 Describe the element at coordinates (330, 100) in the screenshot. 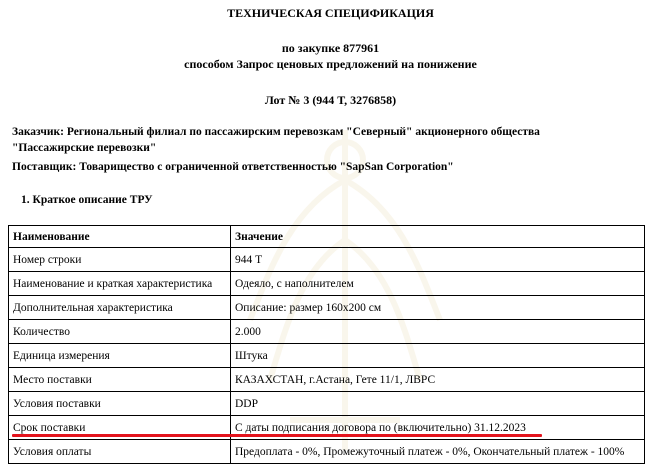

I see `lot-title: Лот № 3 (944 Т, 3276858)` at that location.